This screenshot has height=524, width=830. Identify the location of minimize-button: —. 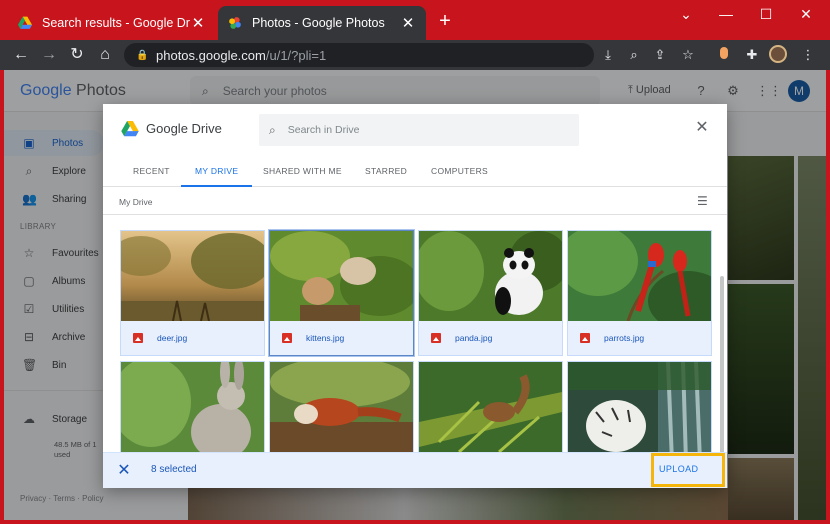
(726, 14).